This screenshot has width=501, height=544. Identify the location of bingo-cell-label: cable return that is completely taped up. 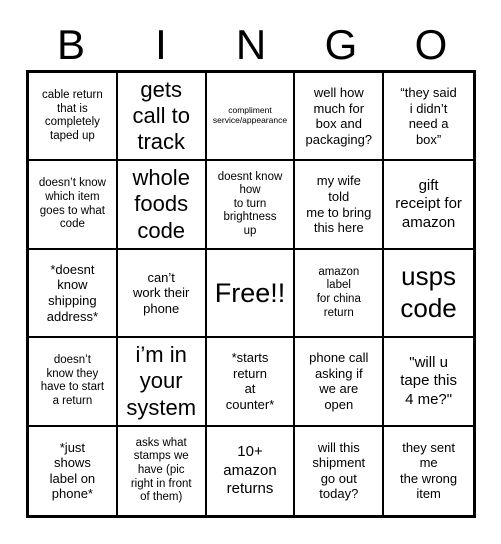
(72, 115).